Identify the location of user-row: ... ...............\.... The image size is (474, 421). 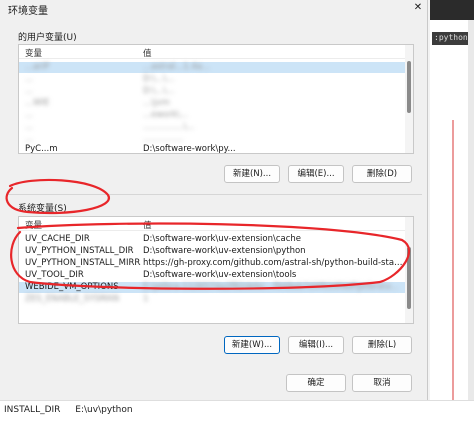
(212, 127).